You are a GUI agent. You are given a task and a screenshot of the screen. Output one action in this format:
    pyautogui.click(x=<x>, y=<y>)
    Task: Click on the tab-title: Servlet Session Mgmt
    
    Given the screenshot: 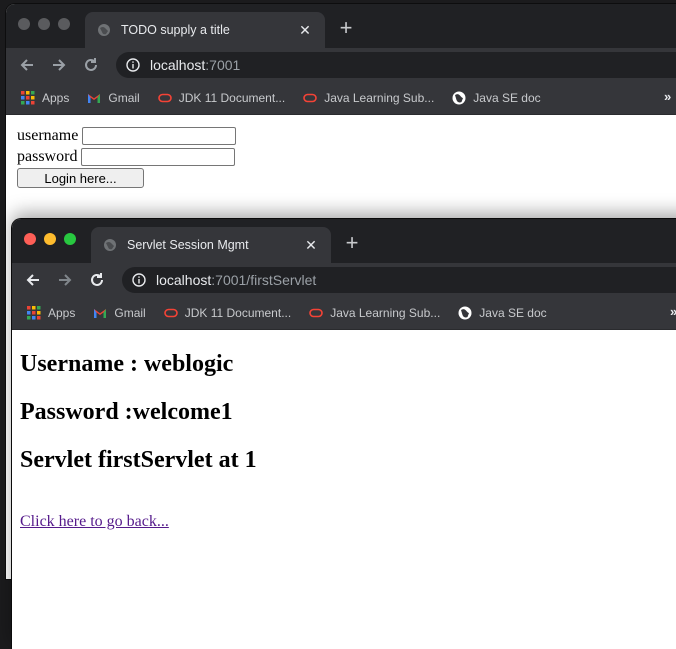 What is the action you would take?
    pyautogui.click(x=188, y=245)
    